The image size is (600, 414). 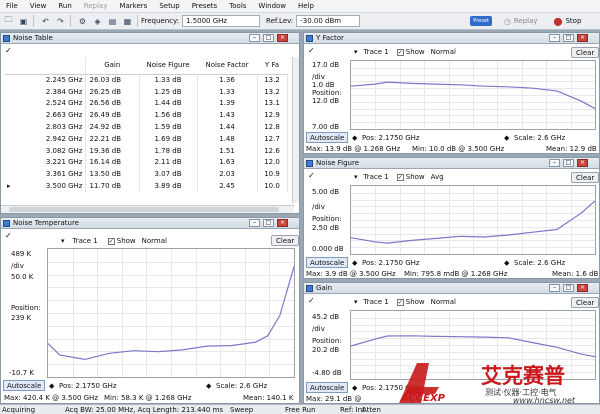 I want to click on menu-help: Help, so click(x=306, y=6).